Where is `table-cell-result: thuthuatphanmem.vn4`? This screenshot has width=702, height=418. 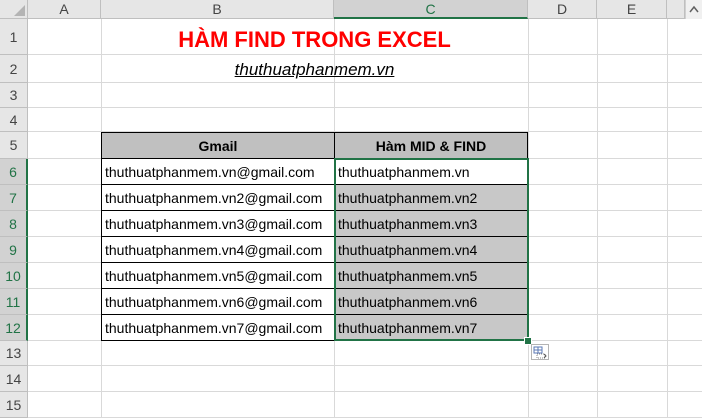
table-cell-result: thuthuatphanmem.vn4 is located at coordinates (431, 250).